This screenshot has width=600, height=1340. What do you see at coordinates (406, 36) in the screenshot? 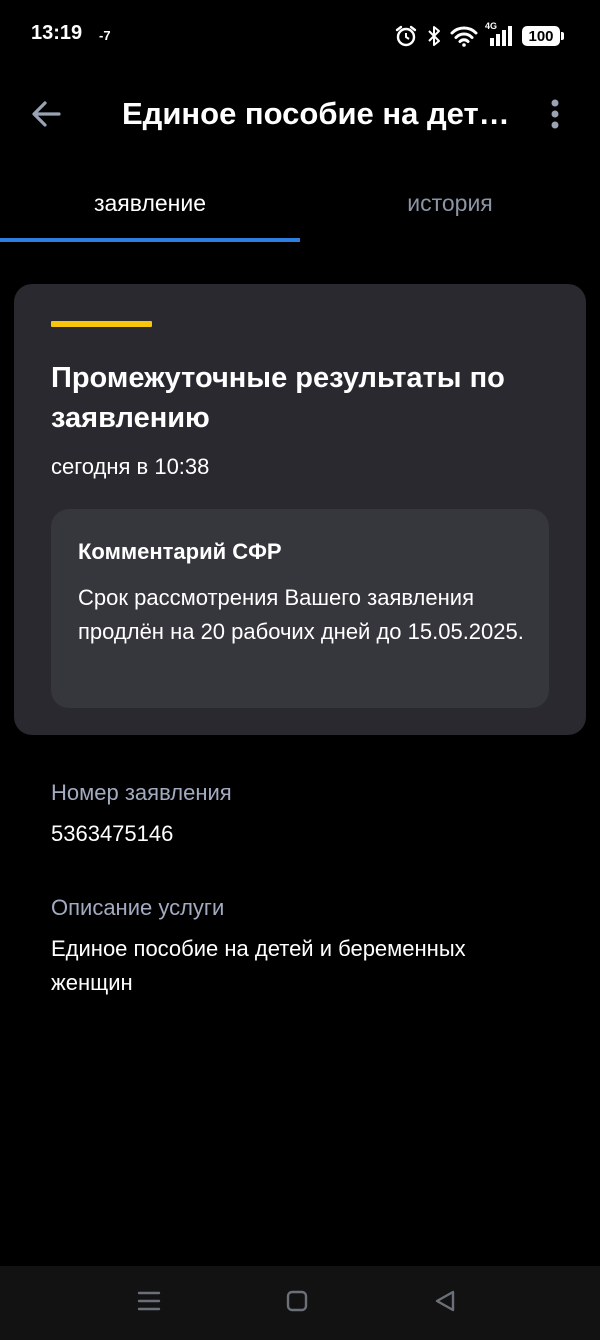
I see `alarm-icon` at bounding box center [406, 36].